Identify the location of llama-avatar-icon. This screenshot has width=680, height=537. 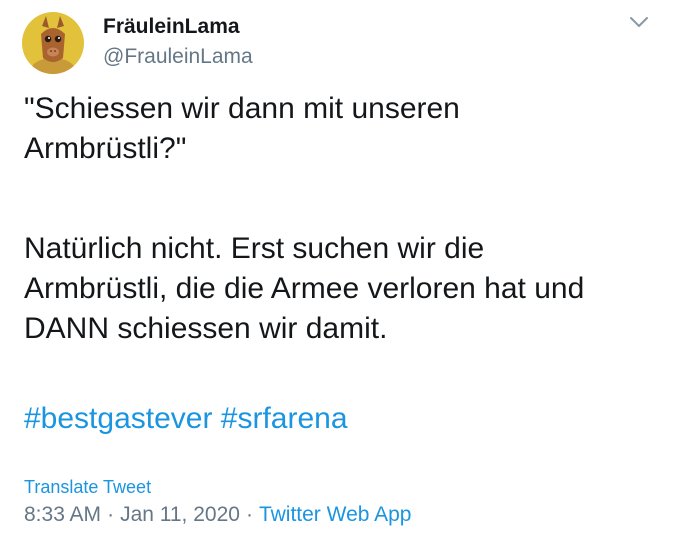
(53, 43).